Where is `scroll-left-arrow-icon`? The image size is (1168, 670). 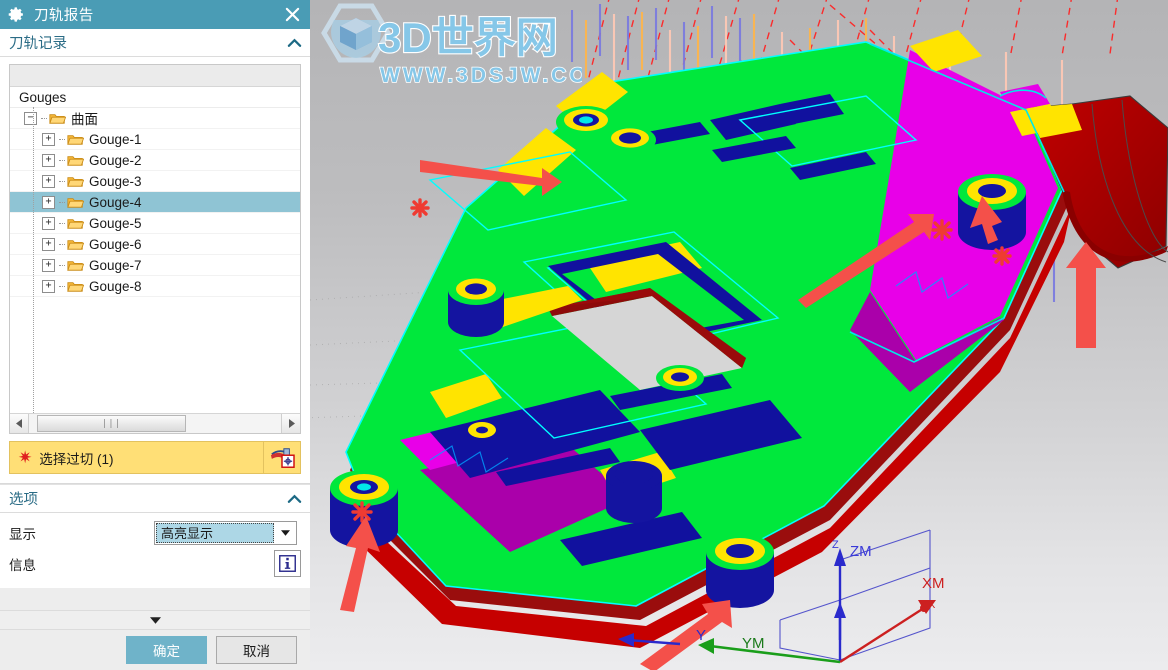
scroll-left-arrow-icon is located at coordinates (19, 423).